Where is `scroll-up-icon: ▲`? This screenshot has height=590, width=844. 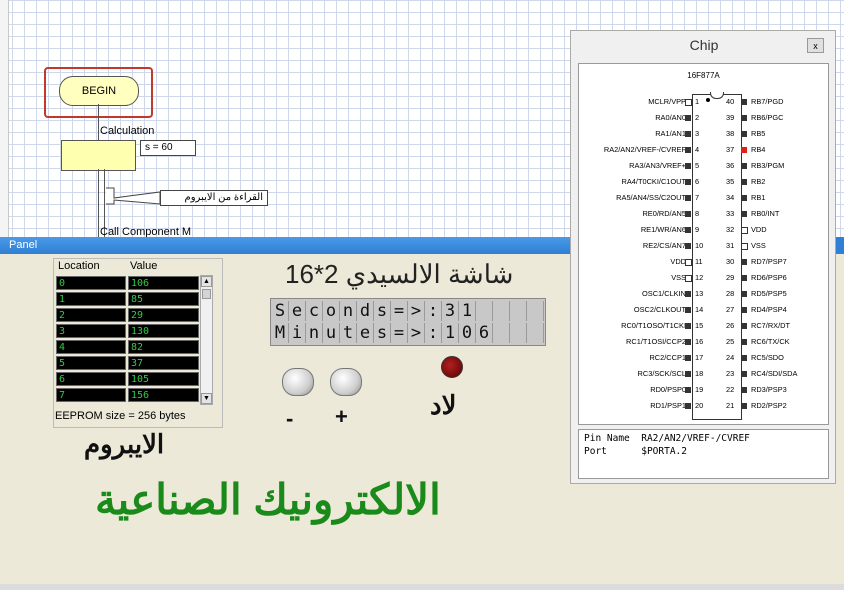 scroll-up-icon: ▲ is located at coordinates (206, 281).